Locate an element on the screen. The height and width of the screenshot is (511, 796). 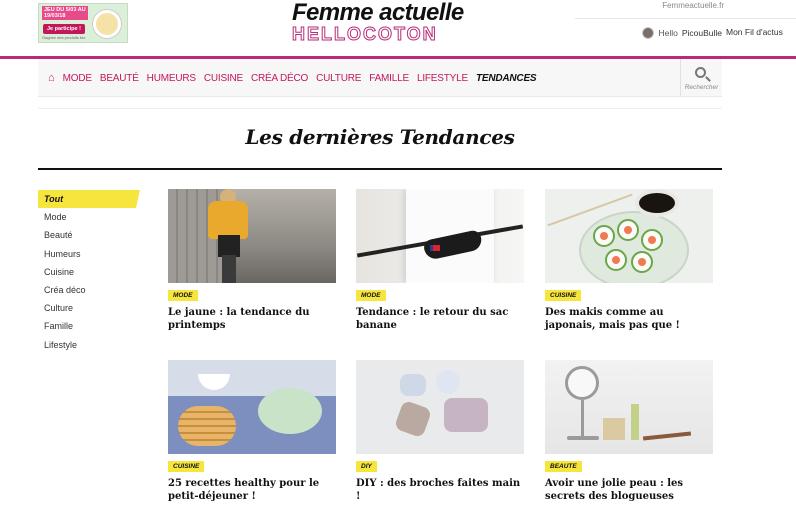
home-icon: ⌂ is located at coordinates (51, 78).